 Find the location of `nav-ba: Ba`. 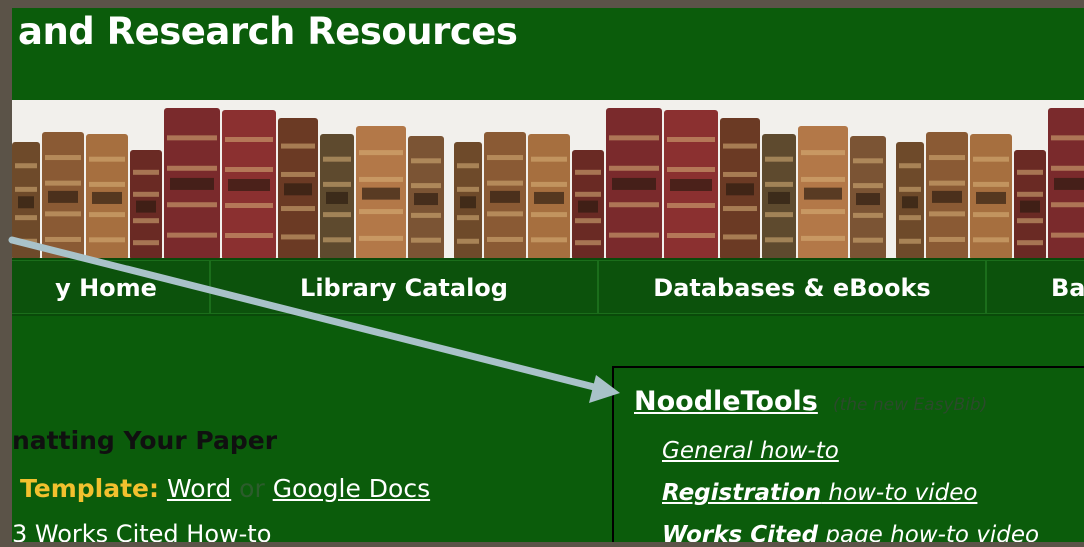

nav-ba: Ba is located at coordinates (1035, 287).